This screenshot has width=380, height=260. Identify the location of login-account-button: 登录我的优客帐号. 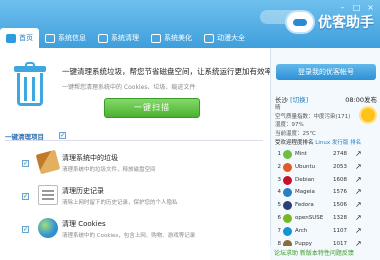
(326, 72).